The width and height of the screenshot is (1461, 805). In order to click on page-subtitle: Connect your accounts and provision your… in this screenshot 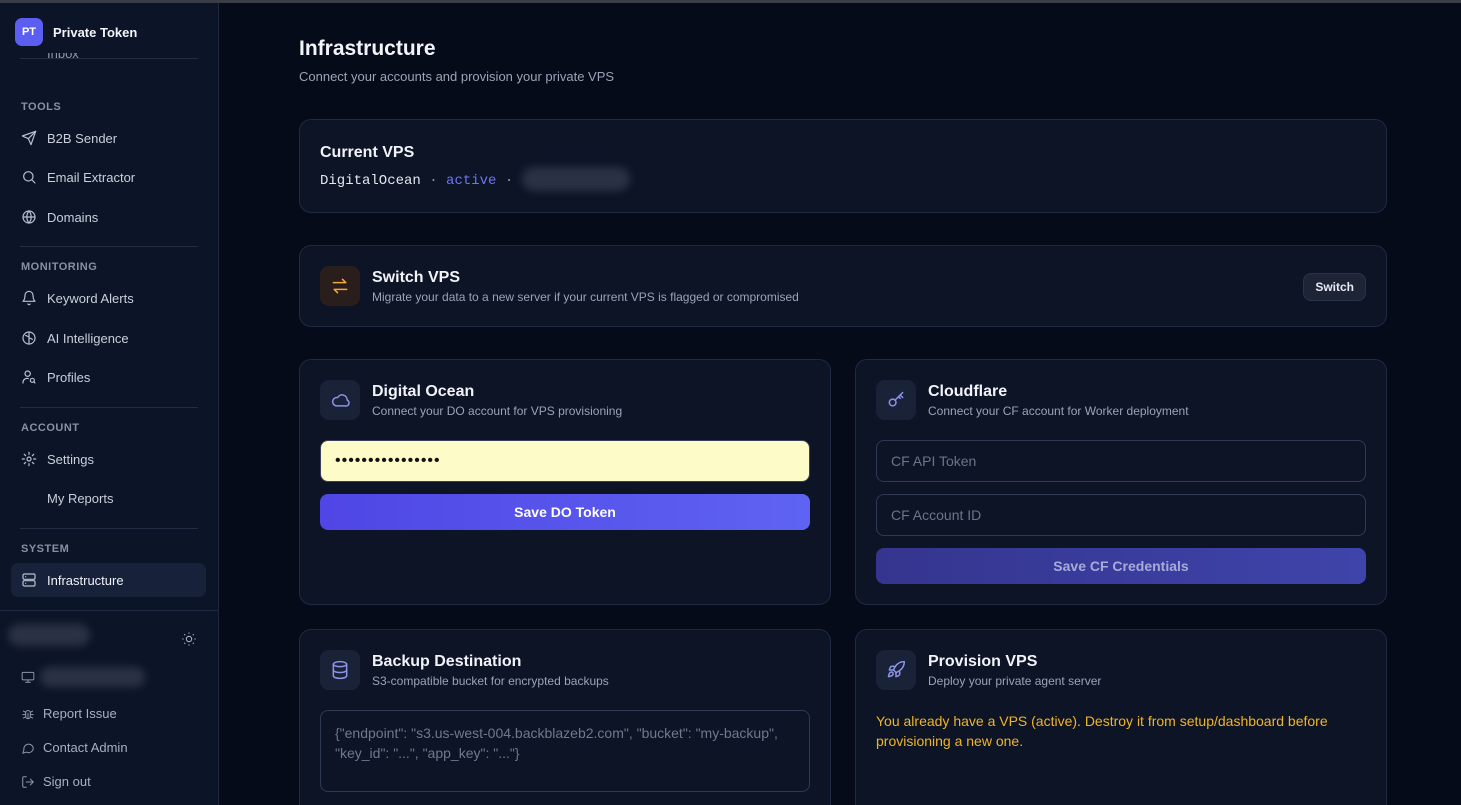, I will do `click(457, 76)`.